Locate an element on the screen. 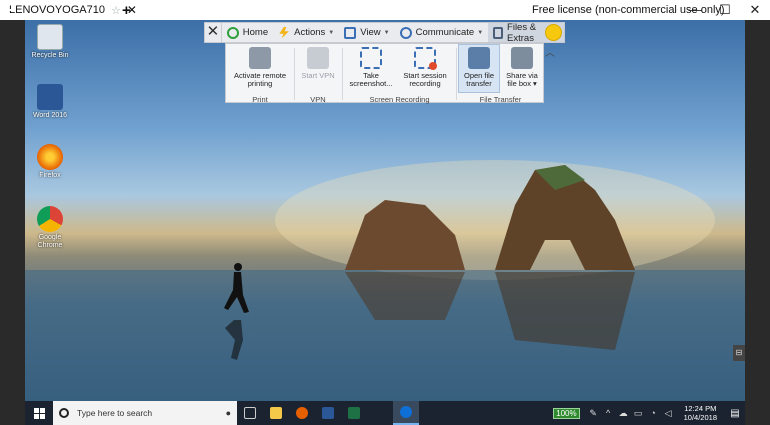  system-tray: 100% ✎ ^ ☁ ▭ ◔ ◁ 12:24 PM 10/4/2018 ▤ is located at coordinates (649, 413).